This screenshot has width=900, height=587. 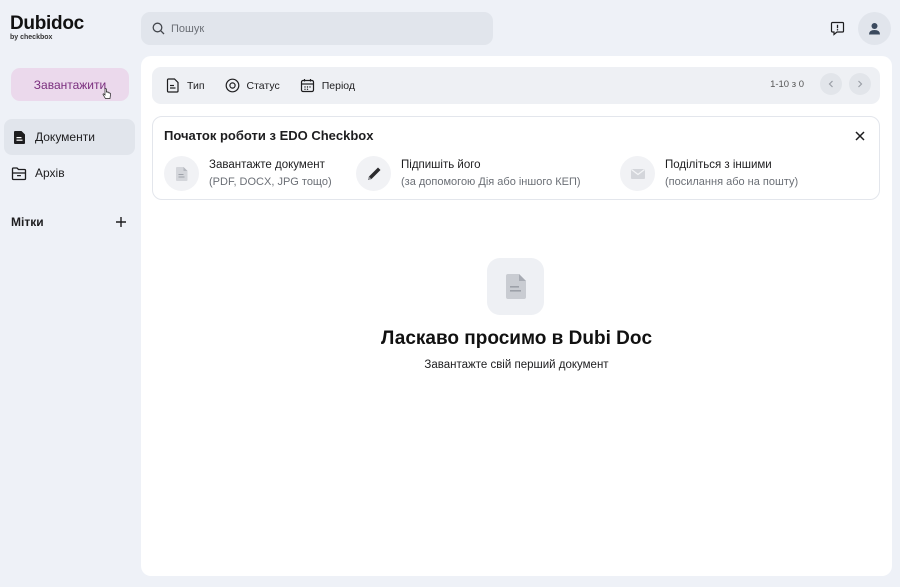 What do you see at coordinates (106, 93) in the screenshot?
I see `hand-cursor-icon` at bounding box center [106, 93].